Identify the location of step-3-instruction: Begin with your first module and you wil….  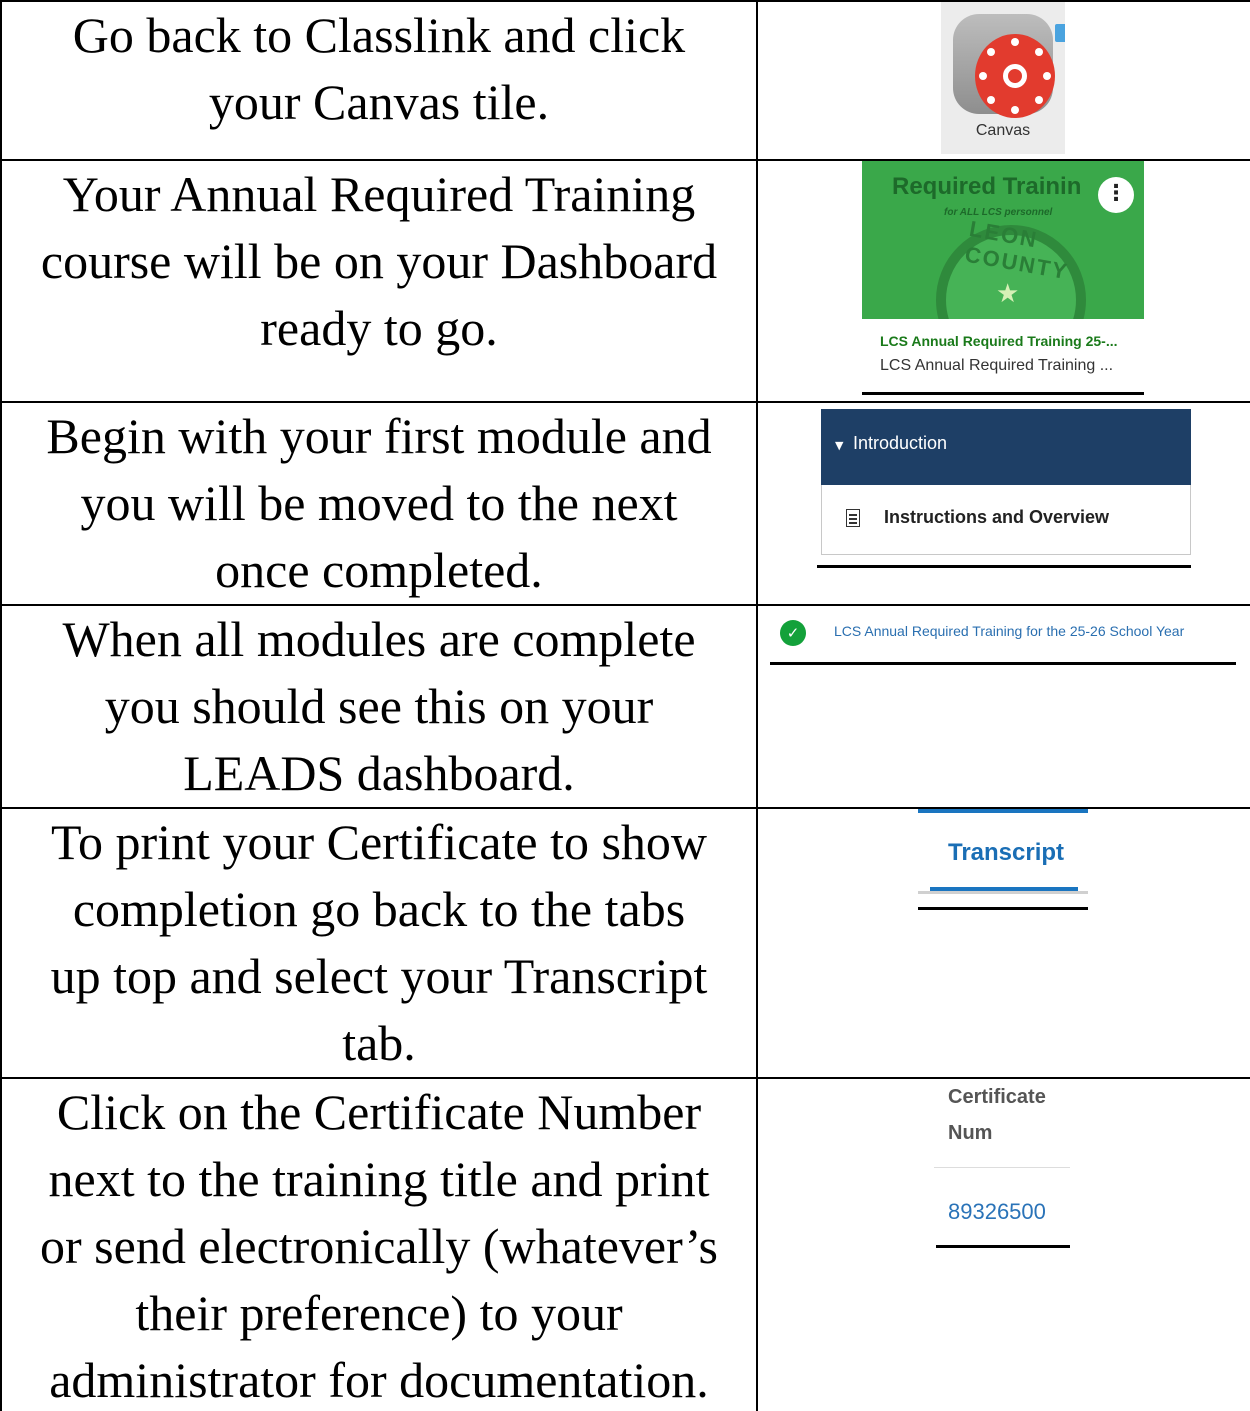
(379, 503).